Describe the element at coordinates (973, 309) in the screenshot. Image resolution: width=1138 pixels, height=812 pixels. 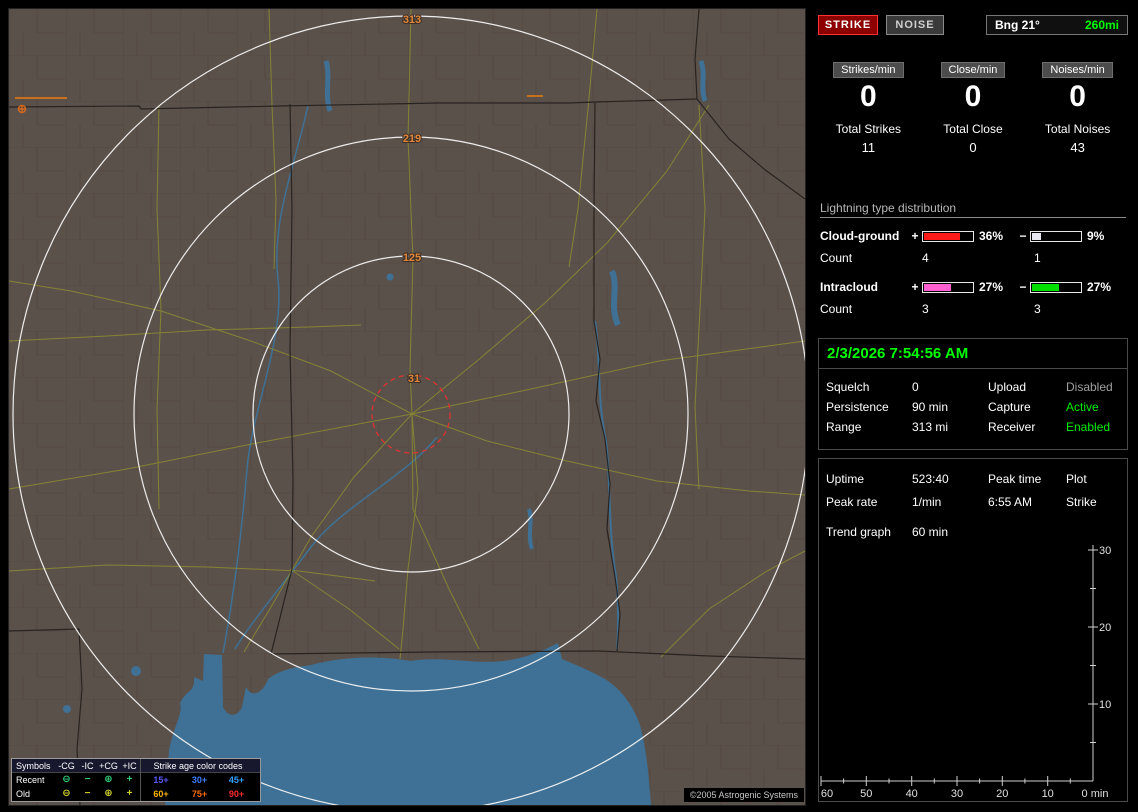
I see `intracloud-count-row: Count 3 3` at that location.